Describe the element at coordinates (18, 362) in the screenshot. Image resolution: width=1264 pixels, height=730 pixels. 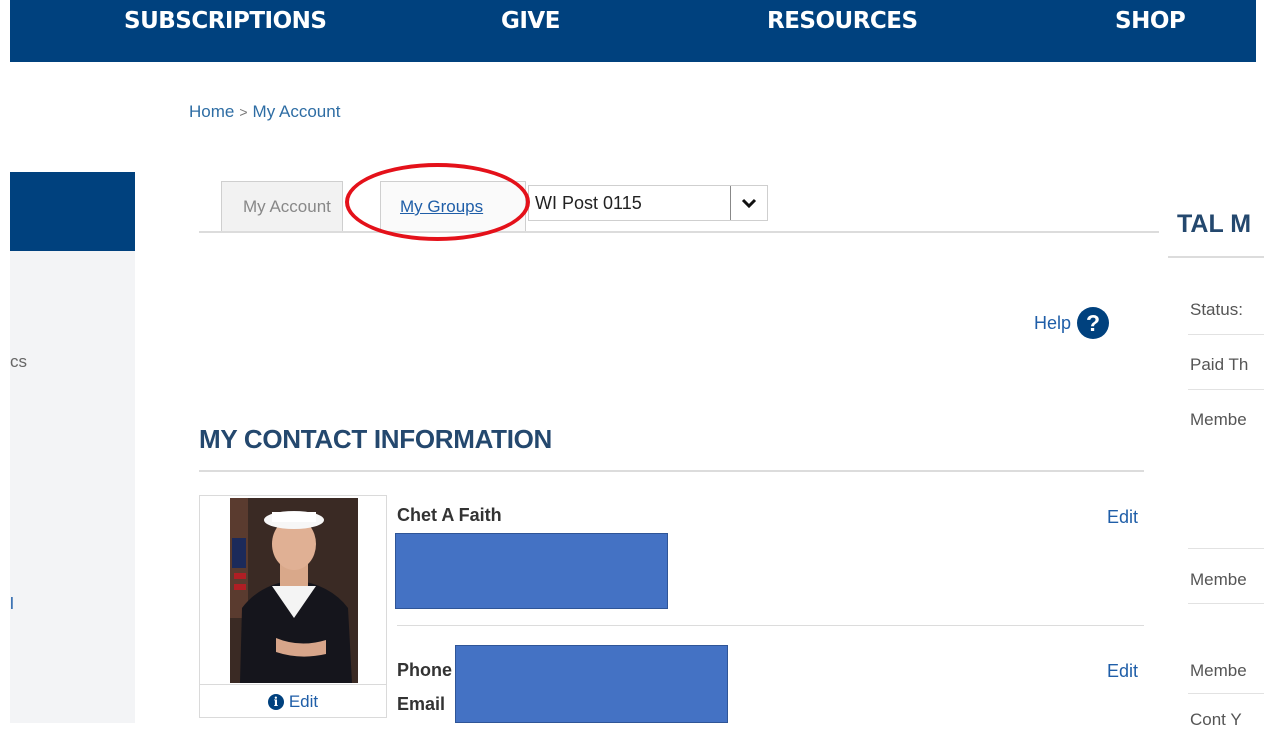
I see `sidebar-item-fragment: cs` at that location.